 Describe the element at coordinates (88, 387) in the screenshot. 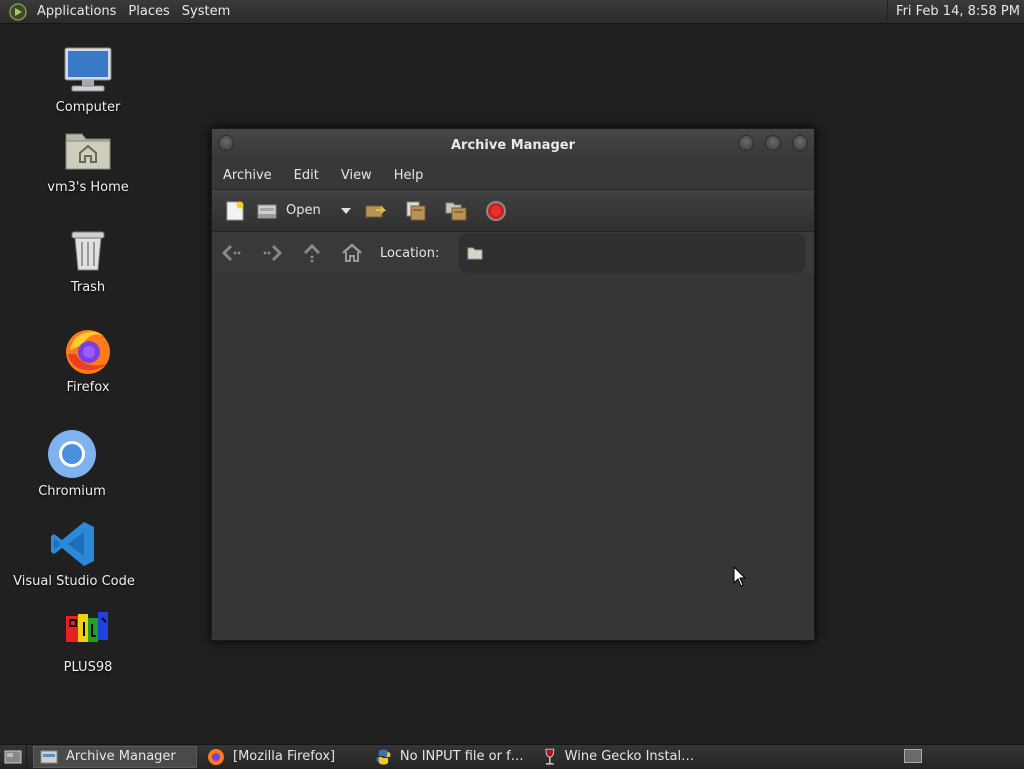

I see `desktop-icon-label: Firefox` at that location.